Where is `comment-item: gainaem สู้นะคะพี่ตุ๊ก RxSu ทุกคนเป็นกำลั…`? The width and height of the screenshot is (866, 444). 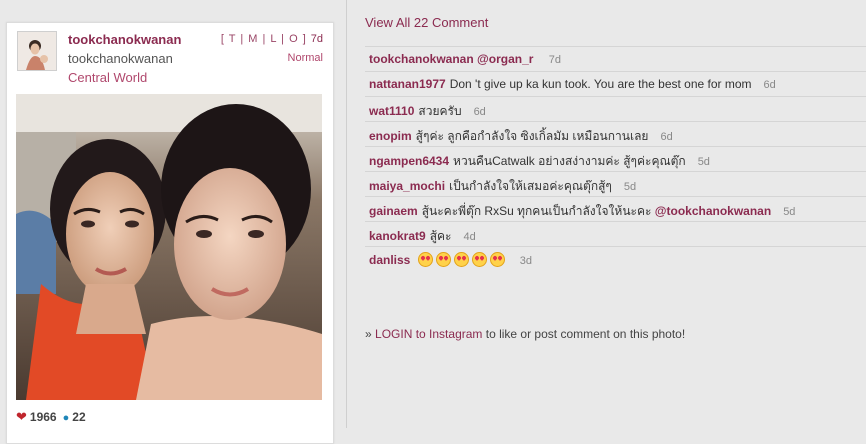 comment-item: gainaem สู้นะคะพี่ตุ๊ก RxSu ทุกคนเป็นกำลั… is located at coordinates (615, 208).